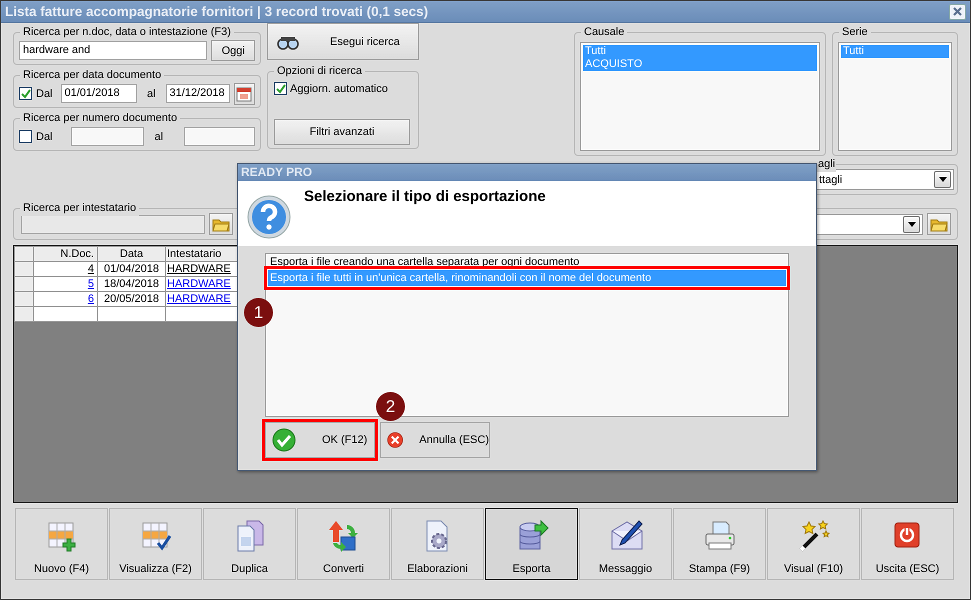 The image size is (971, 600). What do you see at coordinates (343, 536) in the screenshot?
I see `convert-icon` at bounding box center [343, 536].